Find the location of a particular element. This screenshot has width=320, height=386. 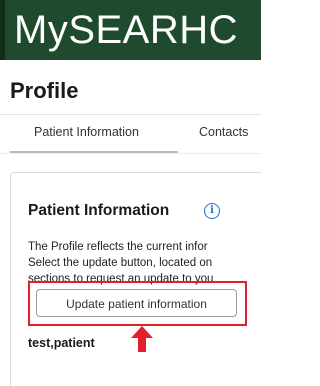

brand-logo-text: MySEARHC is located at coordinates (126, 30).